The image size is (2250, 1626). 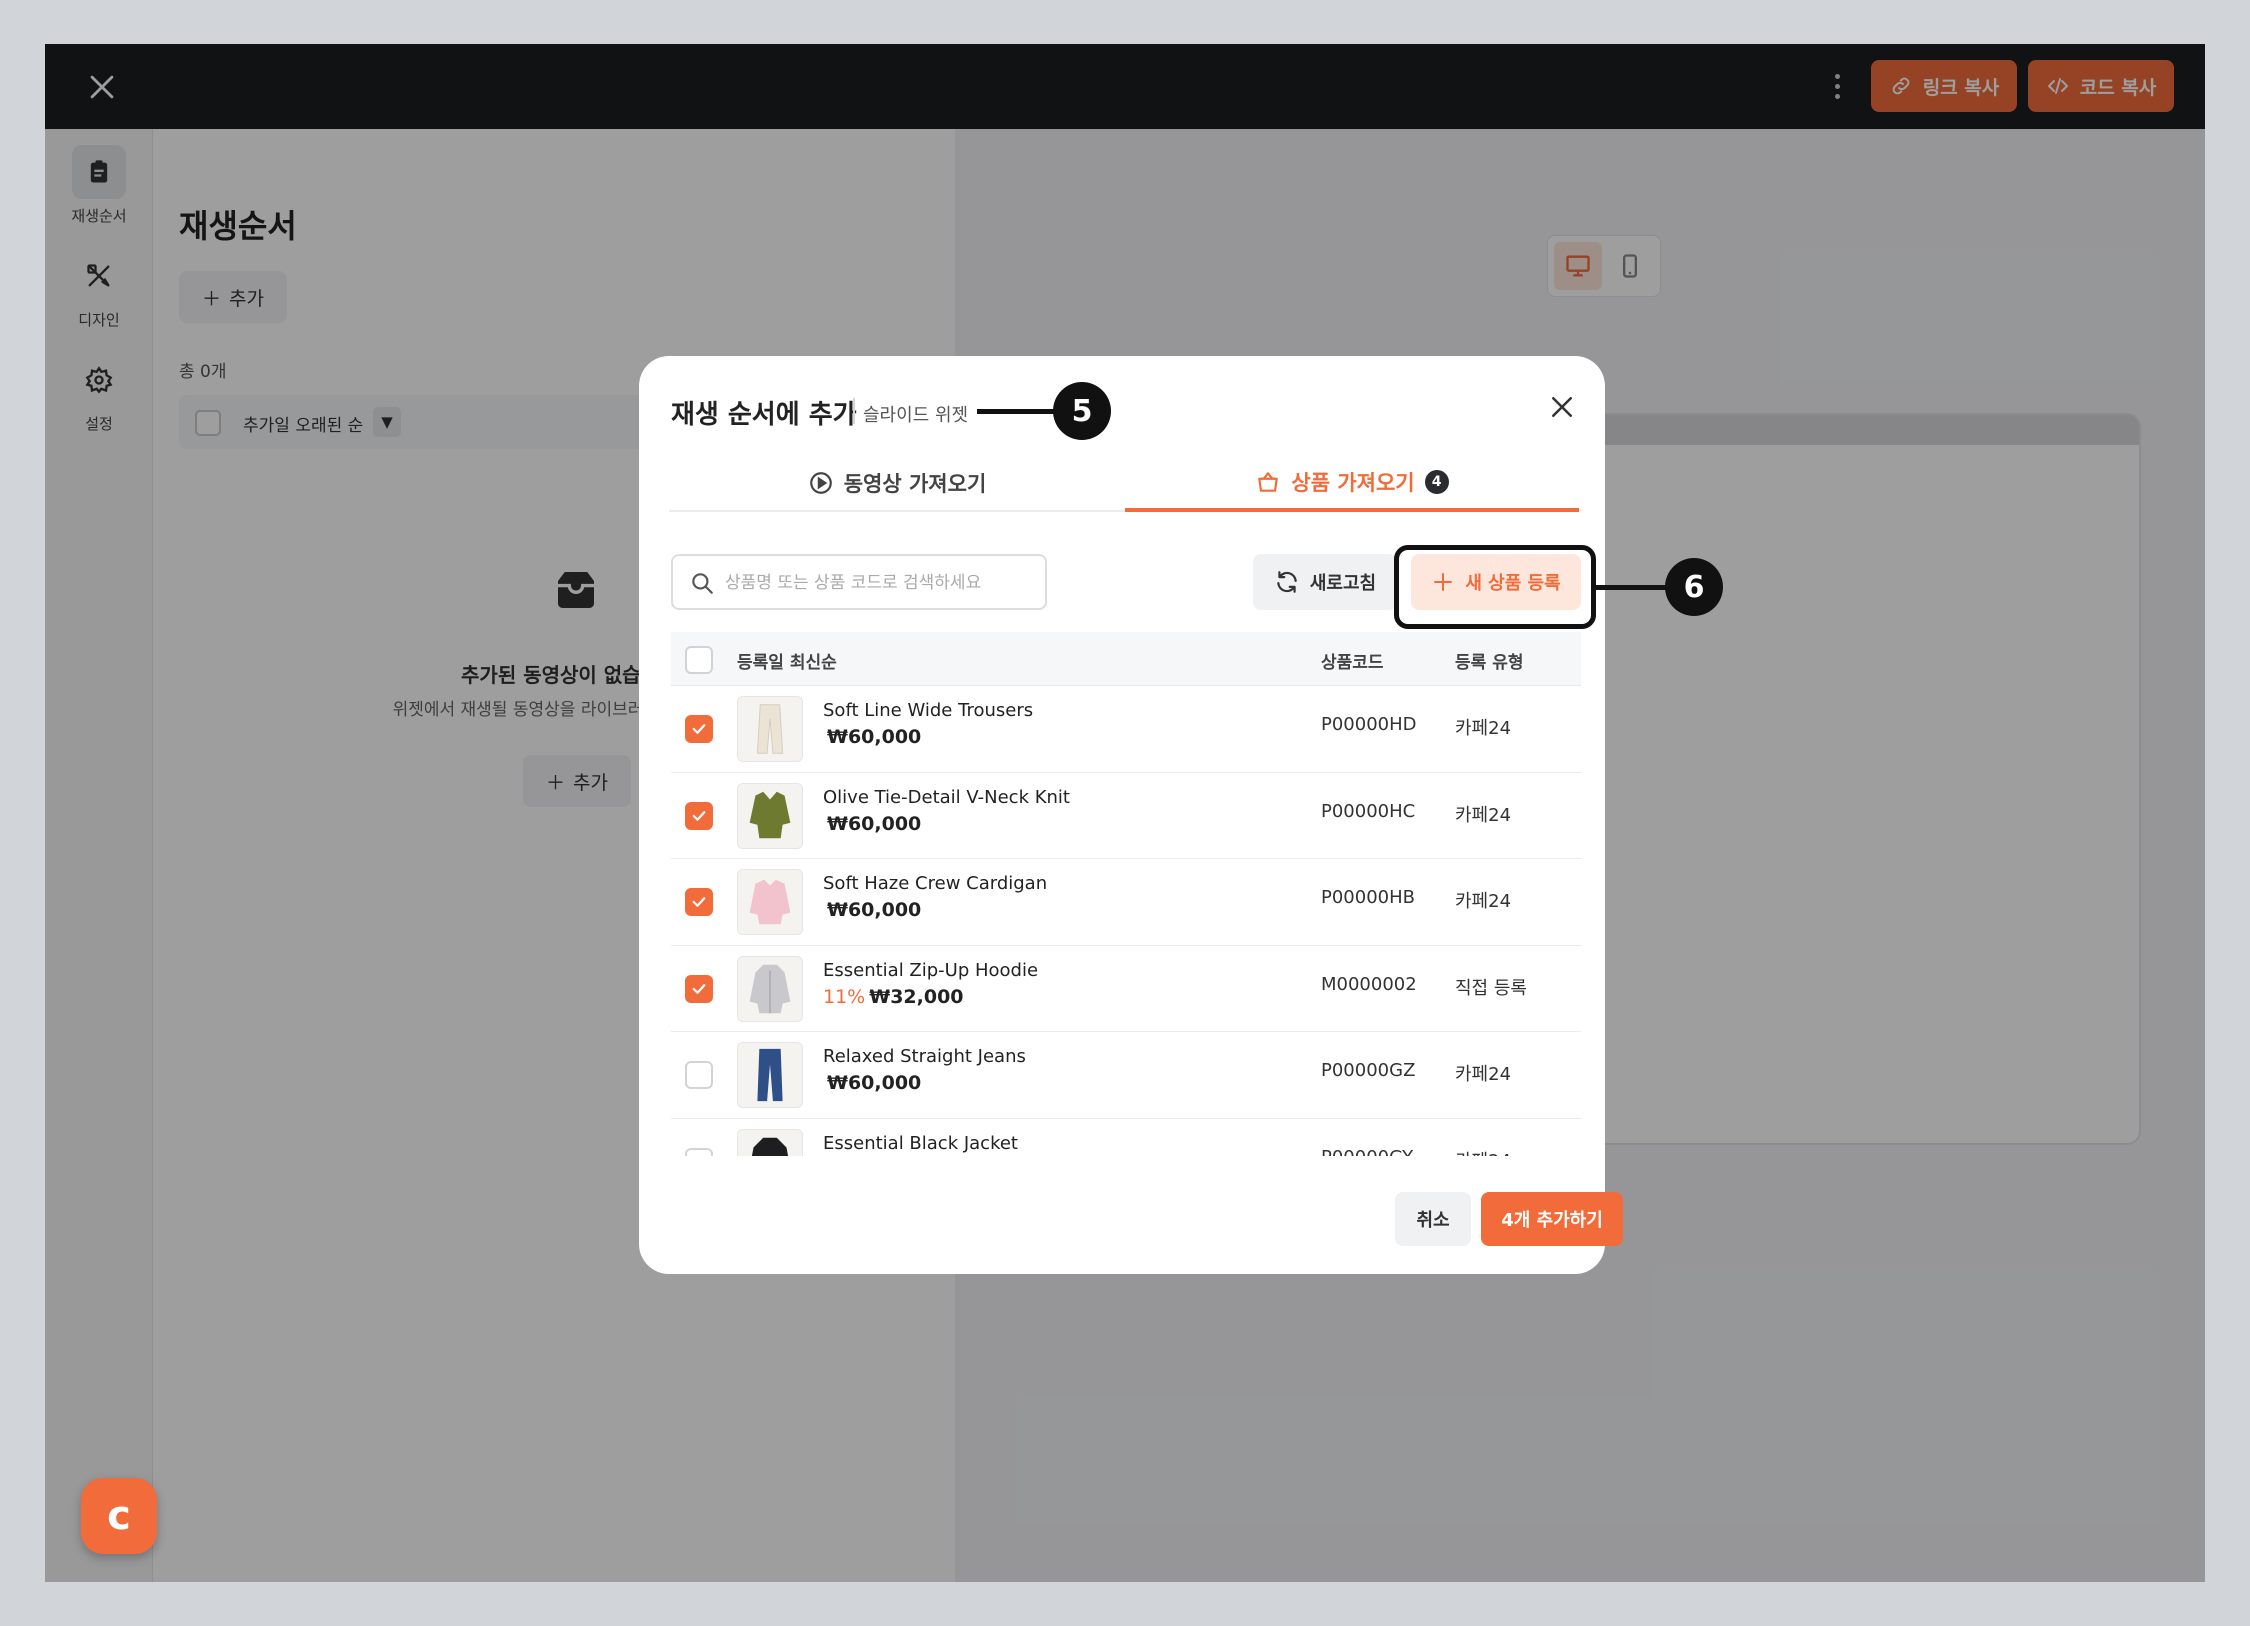 I want to click on select-all-checkbox, so click(x=699, y=660).